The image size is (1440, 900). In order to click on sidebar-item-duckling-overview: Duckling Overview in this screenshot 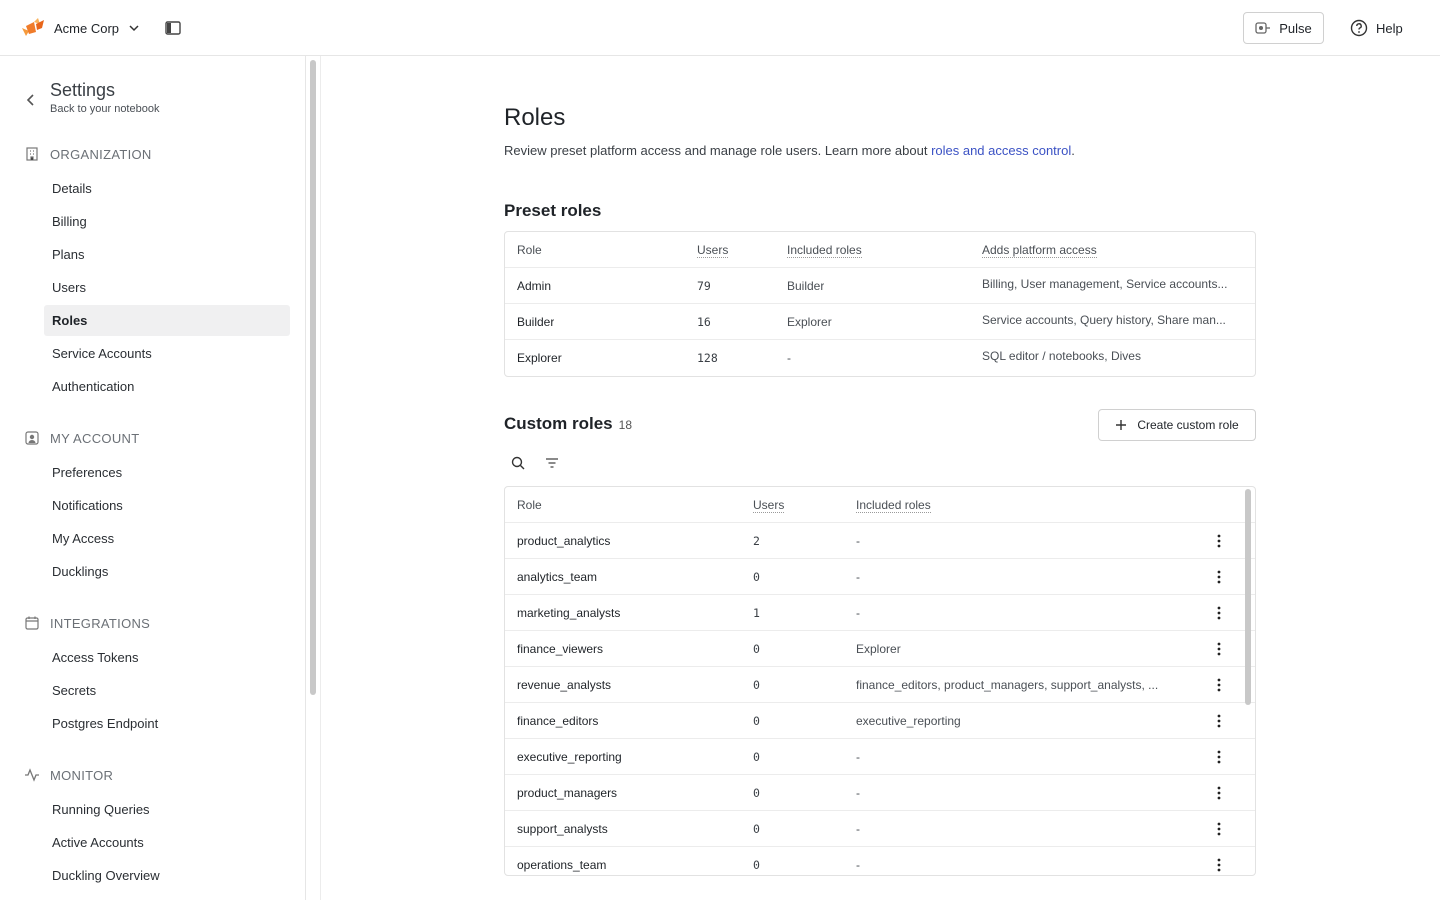, I will do `click(167, 875)`.